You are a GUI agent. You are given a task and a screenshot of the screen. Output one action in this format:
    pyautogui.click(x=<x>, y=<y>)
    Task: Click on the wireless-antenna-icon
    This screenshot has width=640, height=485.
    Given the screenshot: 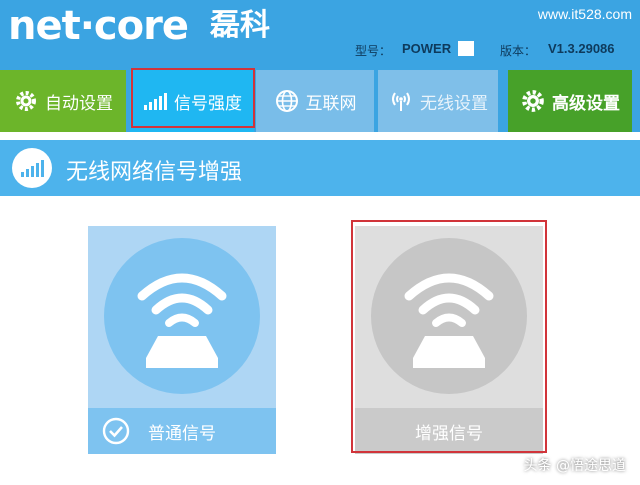 What is the action you would take?
    pyautogui.click(x=401, y=101)
    